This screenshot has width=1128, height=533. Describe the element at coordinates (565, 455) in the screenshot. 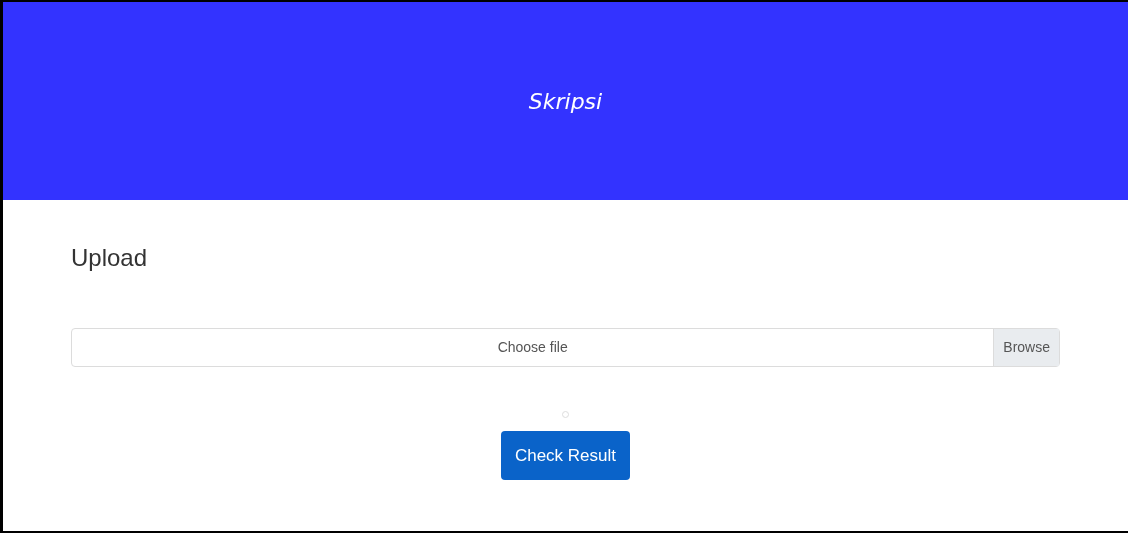

I see `check-result-button: Check Result` at that location.